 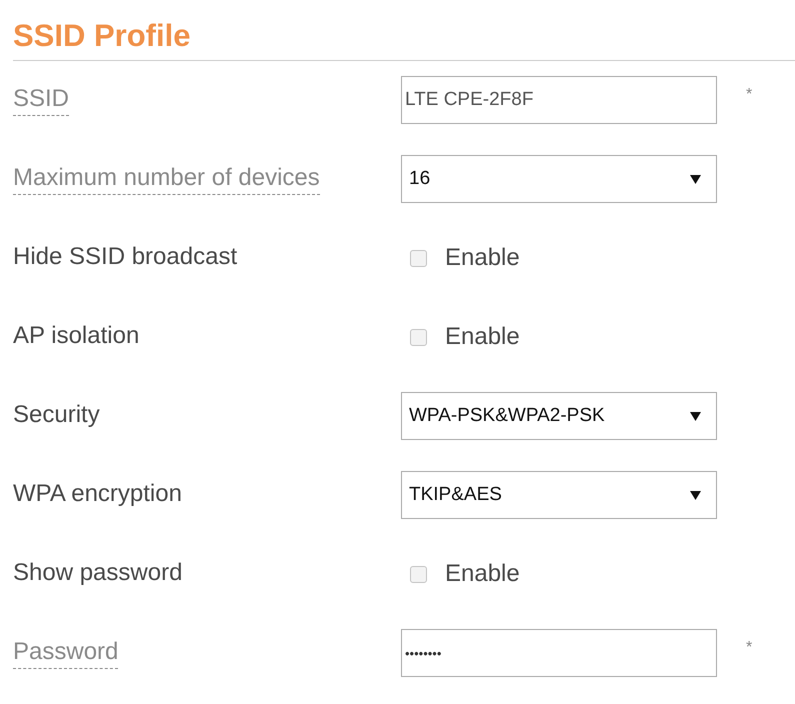 What do you see at coordinates (76, 336) in the screenshot?
I see `field-label: AP isolation` at bounding box center [76, 336].